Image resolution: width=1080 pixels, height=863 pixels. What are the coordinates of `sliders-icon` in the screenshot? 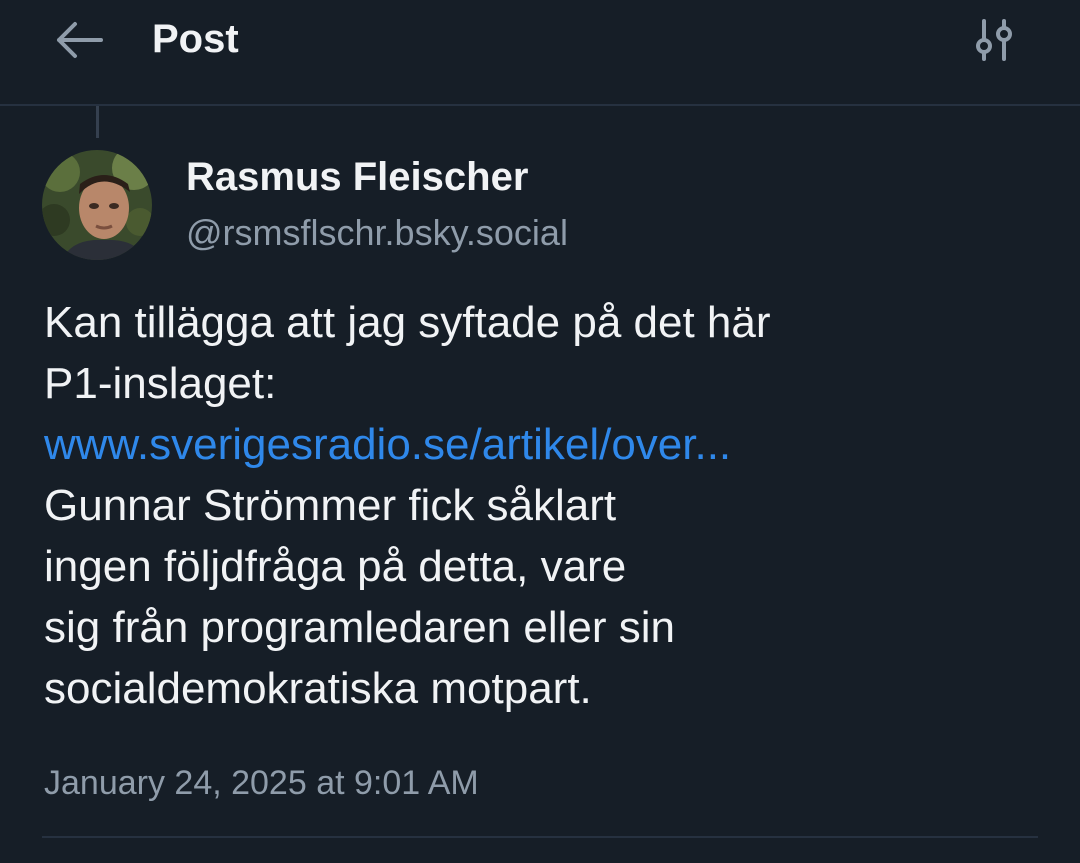 It's located at (994, 40).